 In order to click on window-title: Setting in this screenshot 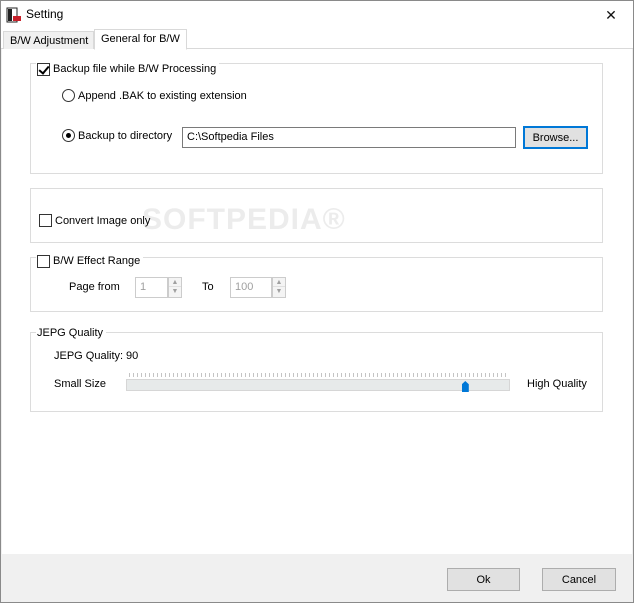, I will do `click(45, 14)`.